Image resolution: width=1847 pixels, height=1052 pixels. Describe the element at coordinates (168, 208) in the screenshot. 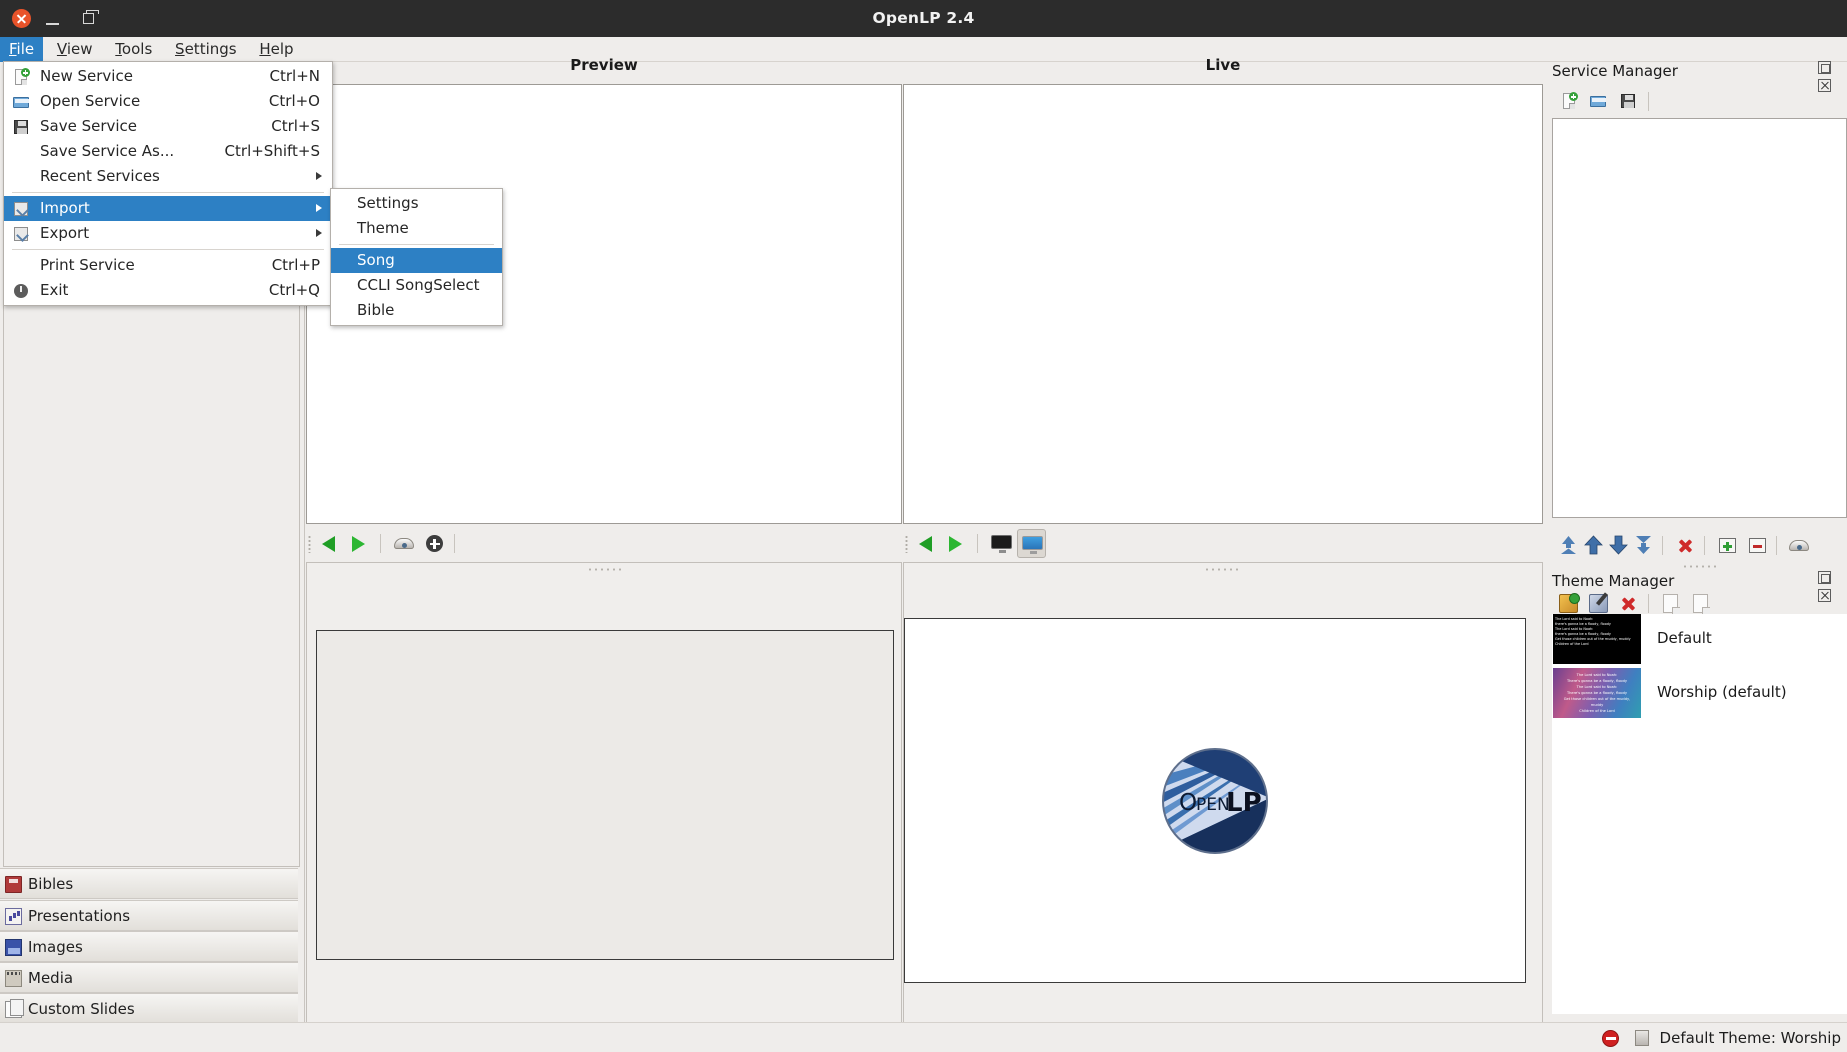

I see `menu-item-import: Import` at that location.